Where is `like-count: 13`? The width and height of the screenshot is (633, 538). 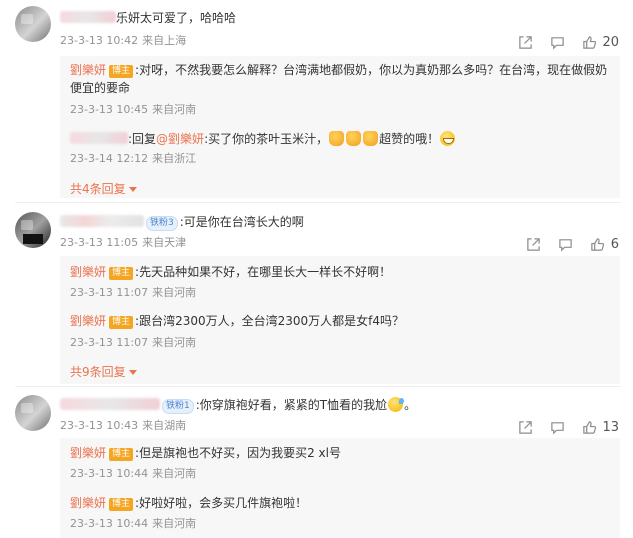
like-count: 13 is located at coordinates (610, 427).